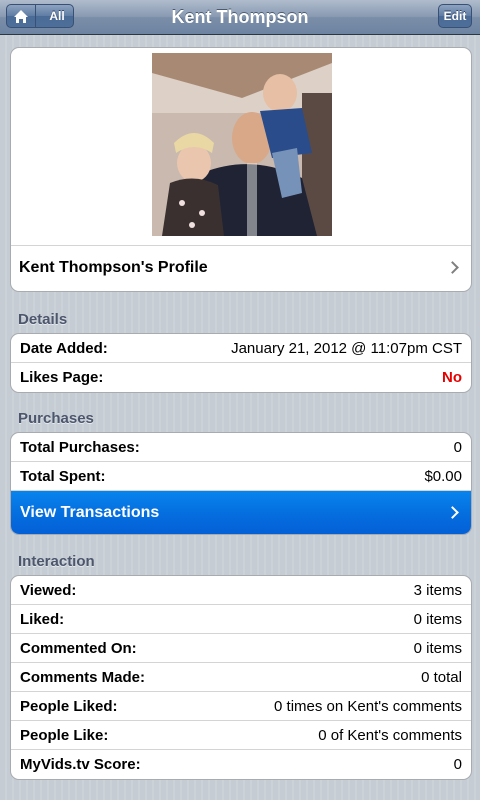  Describe the element at coordinates (241, 377) in the screenshot. I see `detail-row-likes-page: Likes Page: No` at that location.